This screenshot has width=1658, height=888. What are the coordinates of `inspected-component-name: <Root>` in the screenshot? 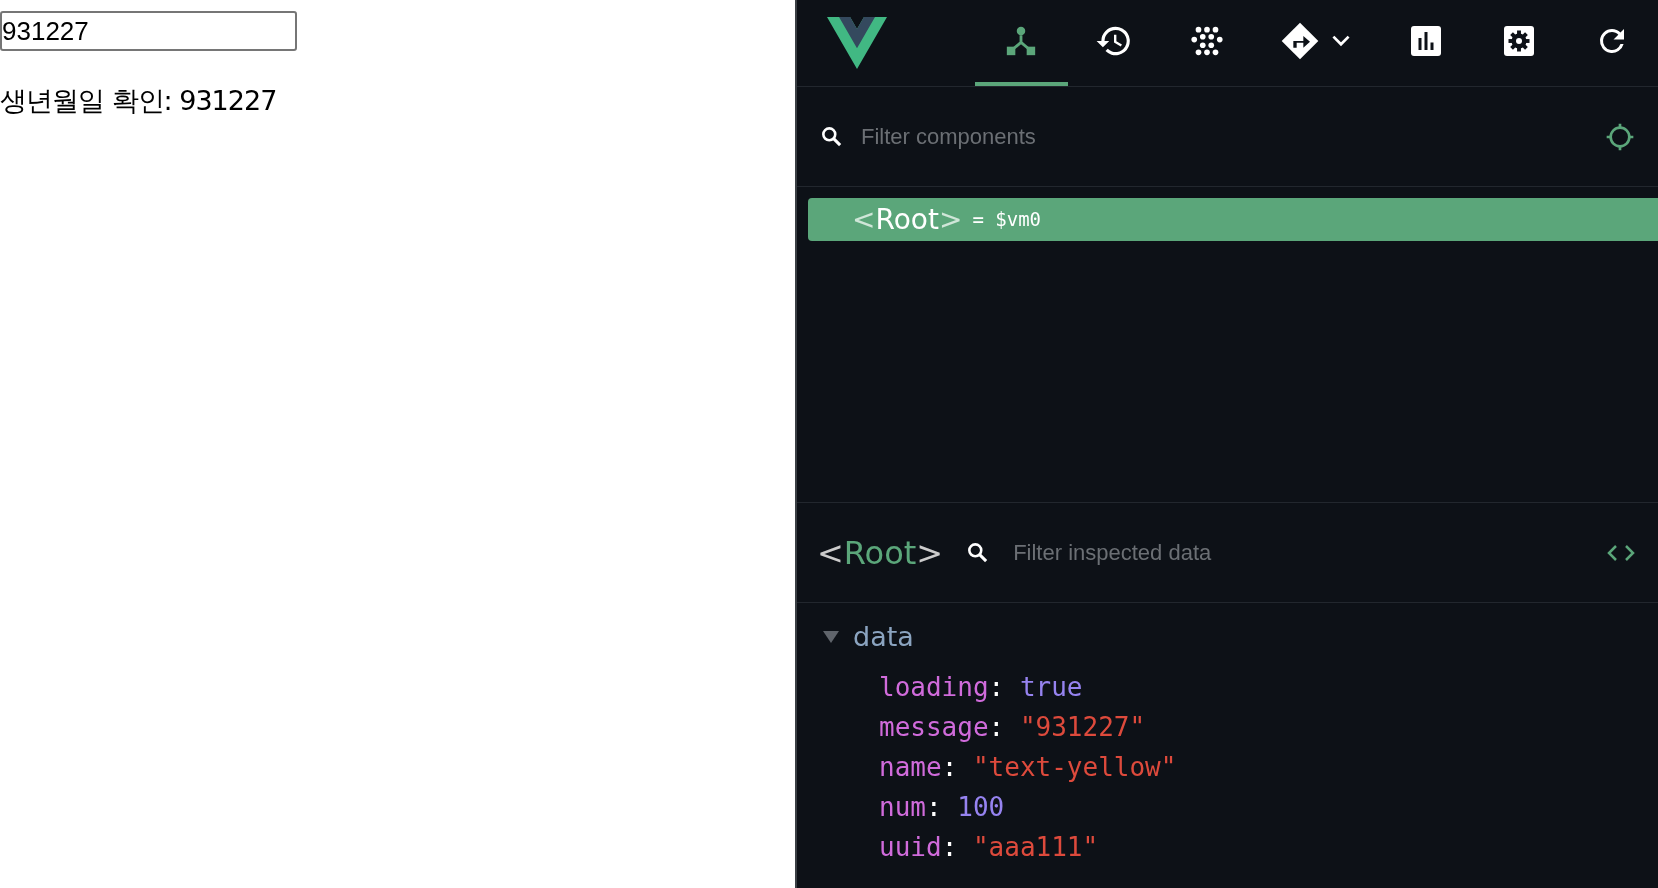 It's located at (880, 553).